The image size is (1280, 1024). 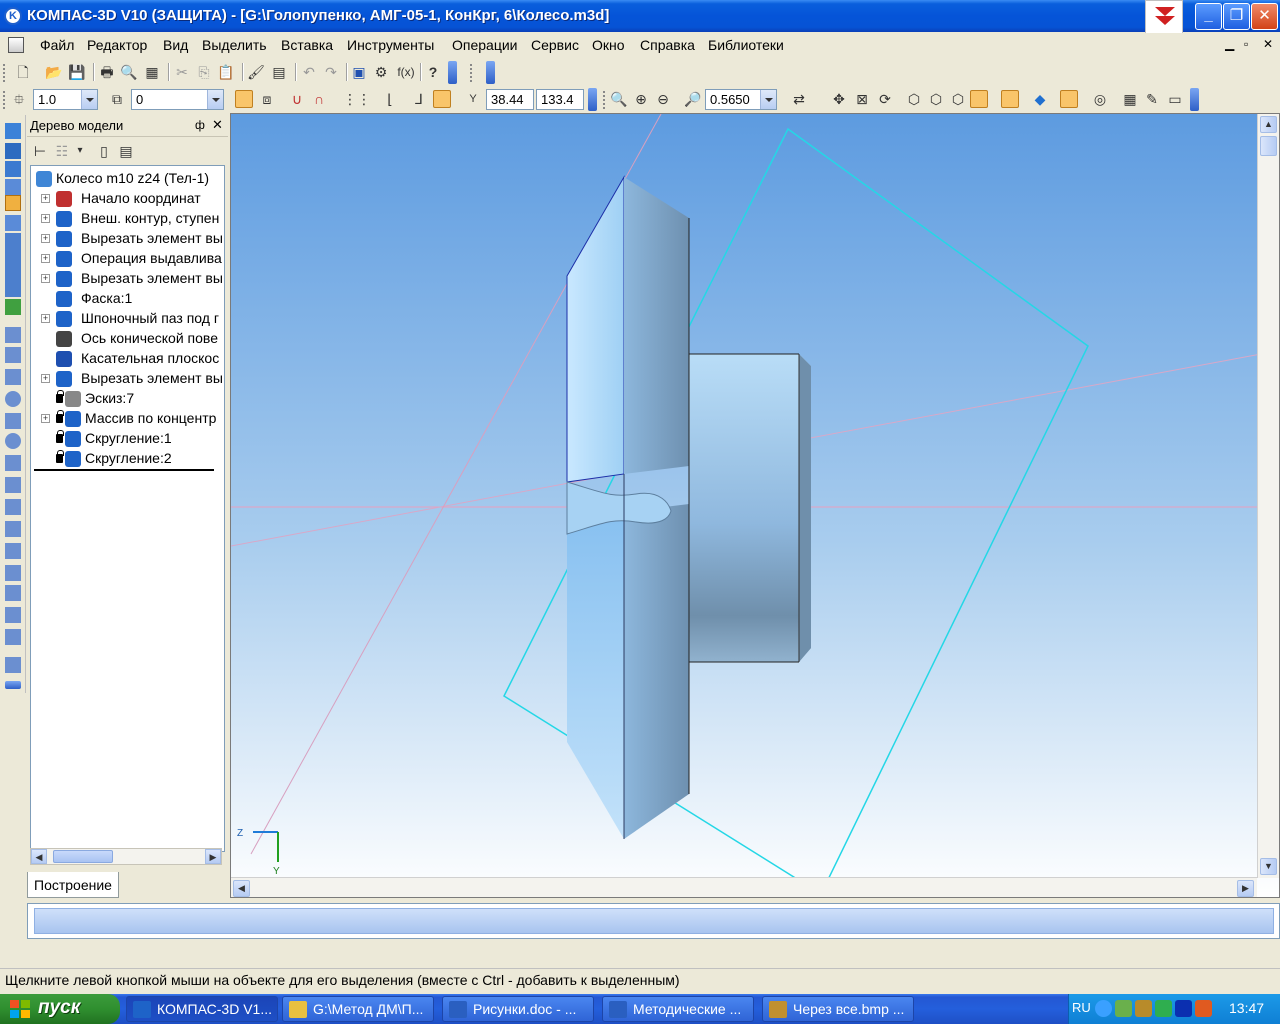 I want to click on diagnostics-icon: ▦, so click(x=1130, y=99).